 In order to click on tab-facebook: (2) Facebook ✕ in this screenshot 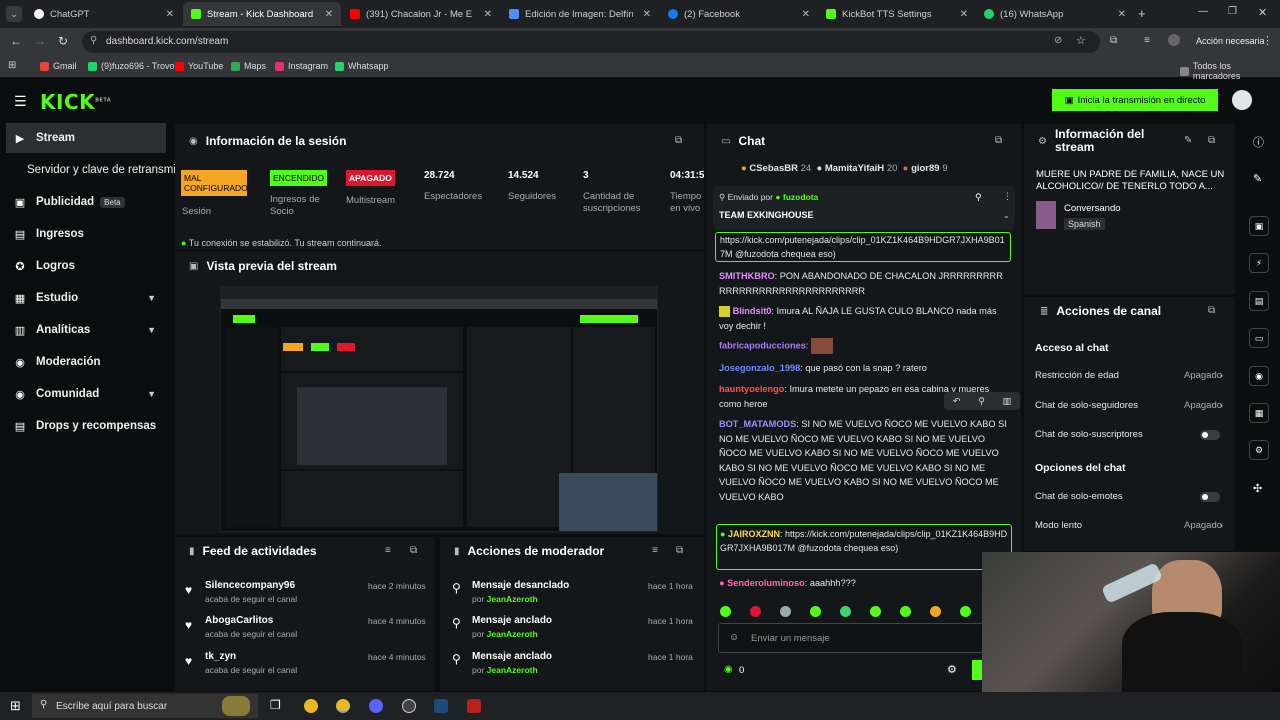, I will do `click(739, 14)`.